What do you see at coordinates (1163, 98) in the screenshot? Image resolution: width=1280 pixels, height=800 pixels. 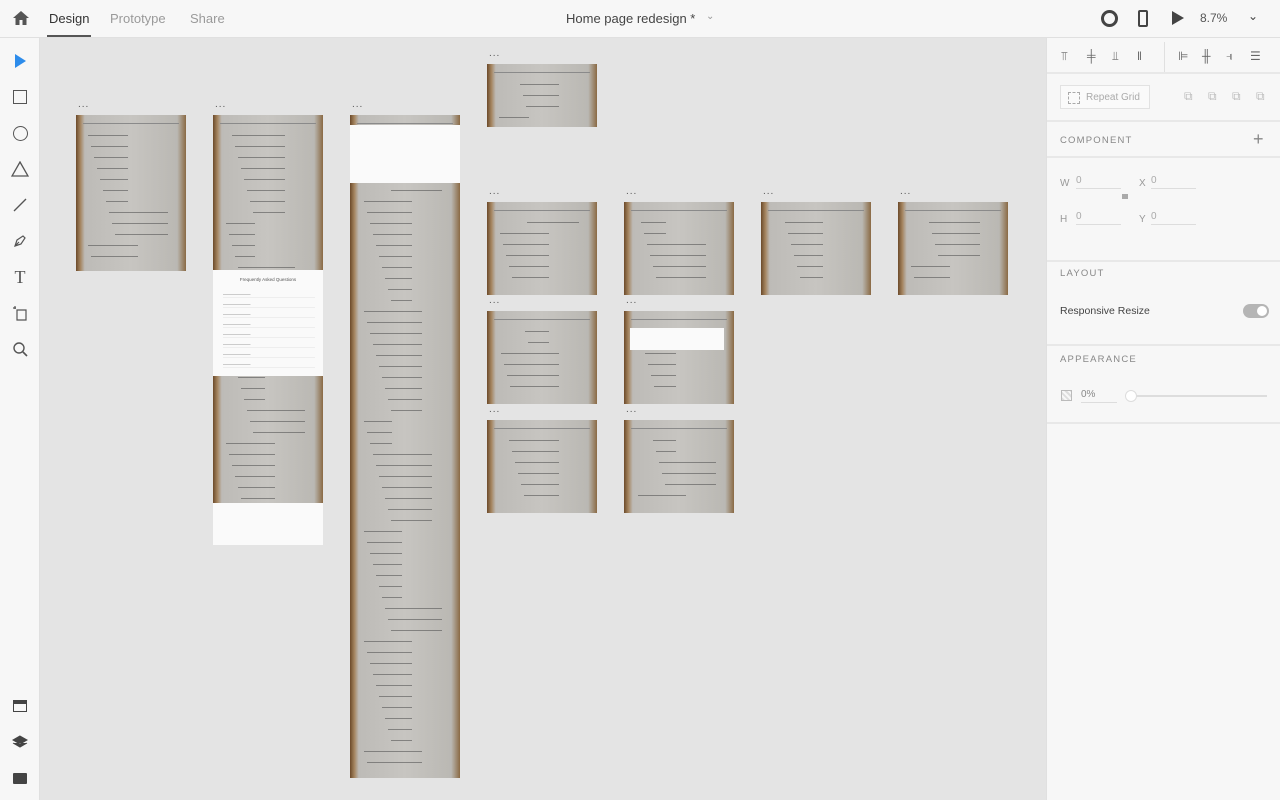 I see `repeat-grid-section: Repeat Grid ⧉ ⧉ ⧉ ⧉` at bounding box center [1163, 98].